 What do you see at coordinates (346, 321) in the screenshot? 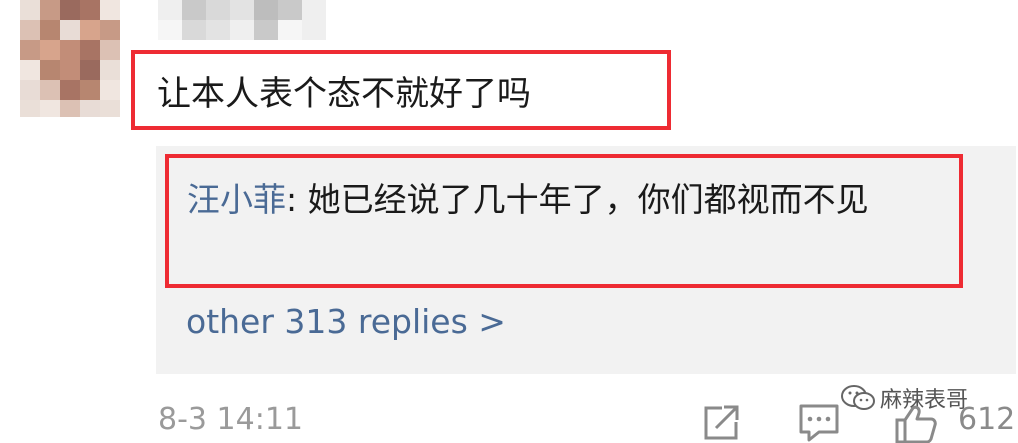
I see `more-replies-link: other 313 replies >` at bounding box center [346, 321].